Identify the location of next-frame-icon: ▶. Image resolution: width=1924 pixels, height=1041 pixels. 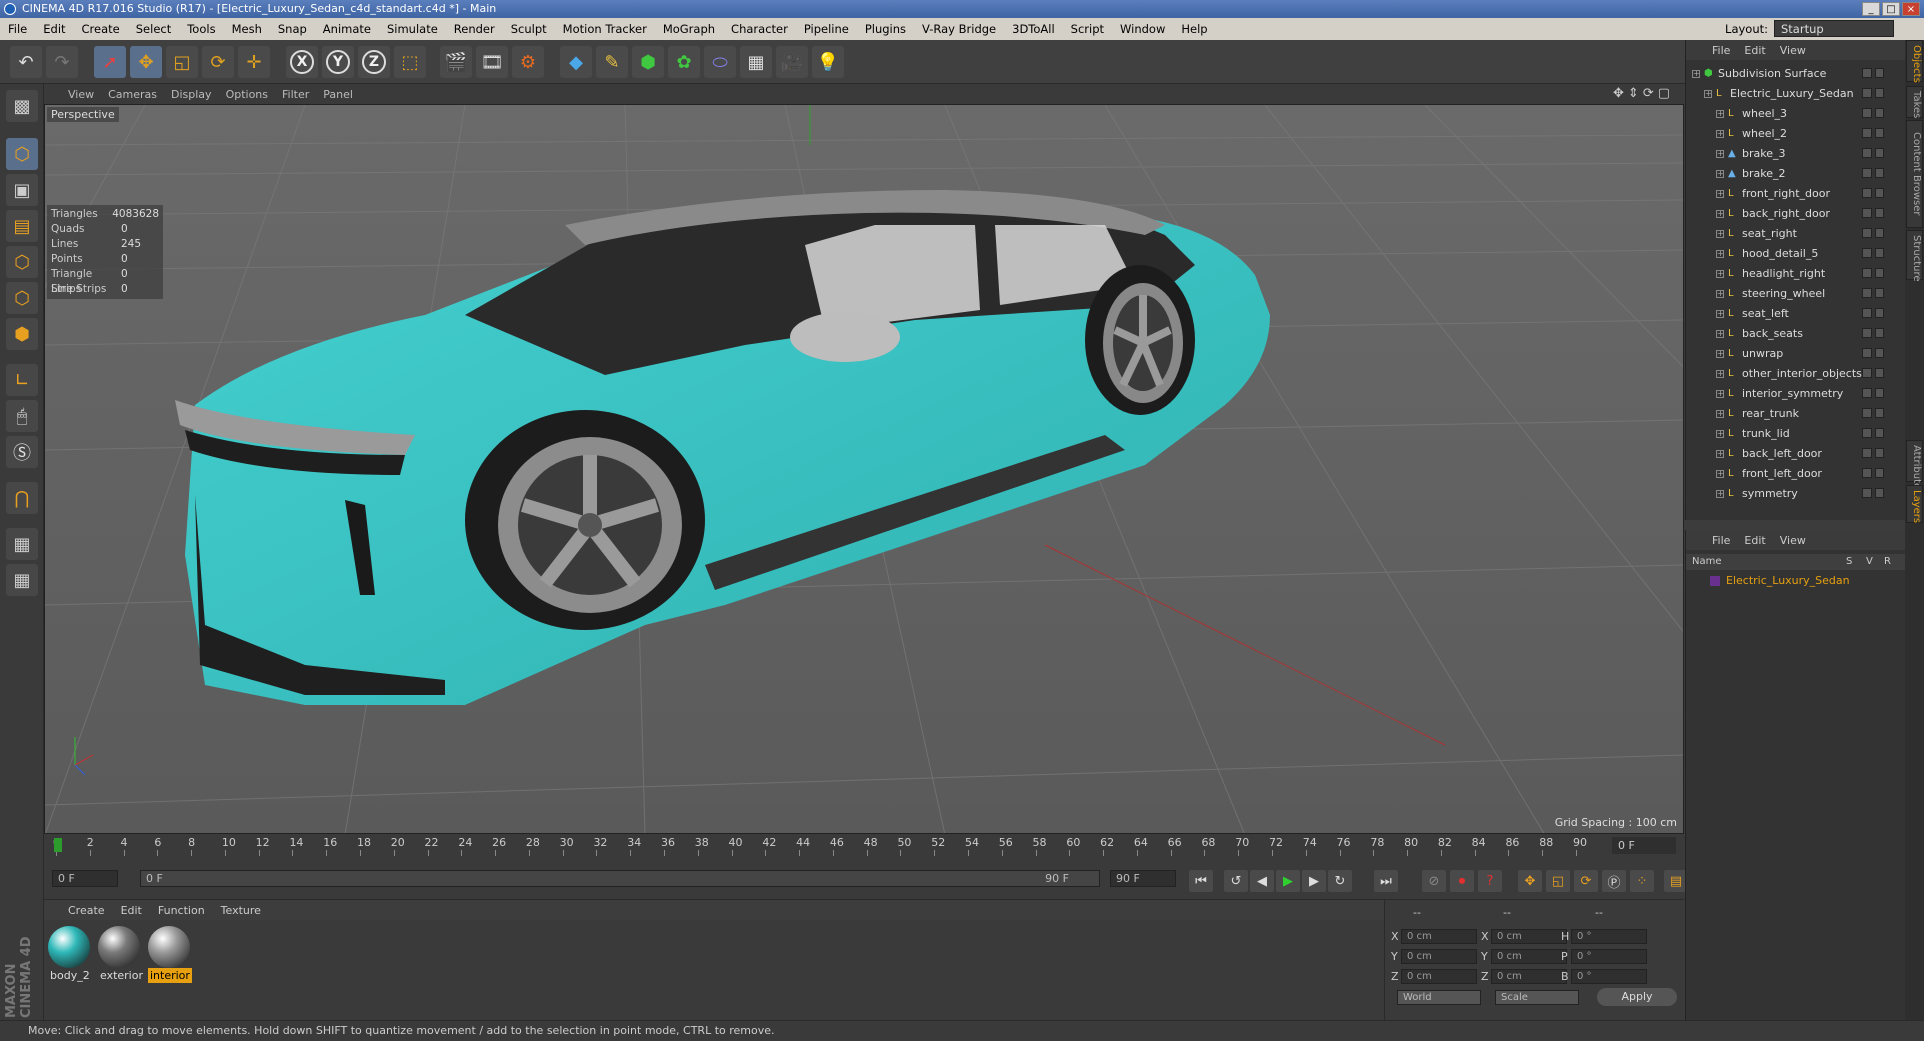
(1314, 881).